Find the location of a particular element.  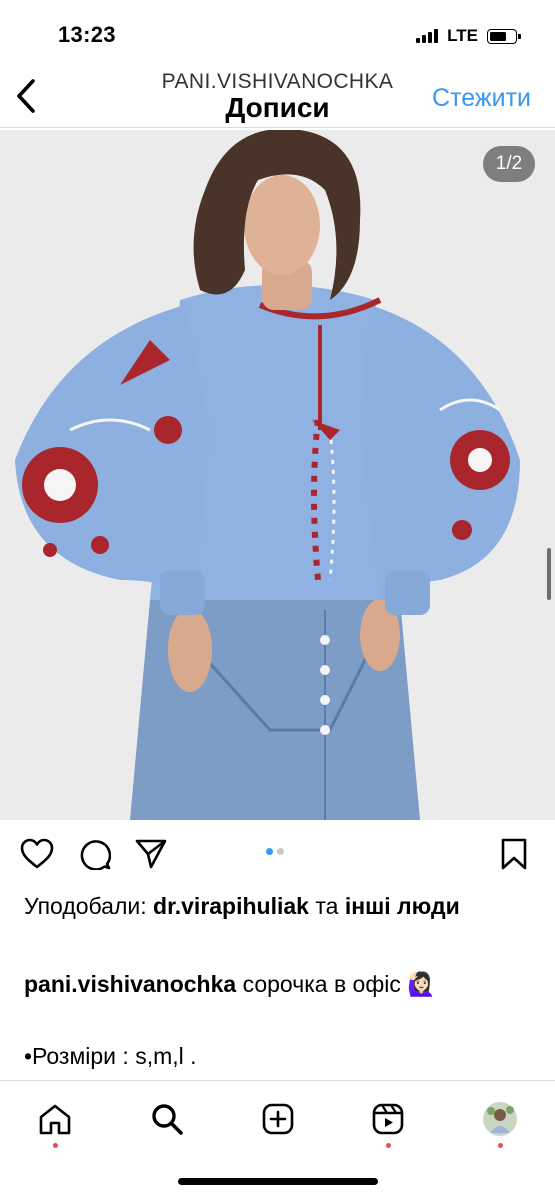

tab-home is located at coordinates (55, 1119).